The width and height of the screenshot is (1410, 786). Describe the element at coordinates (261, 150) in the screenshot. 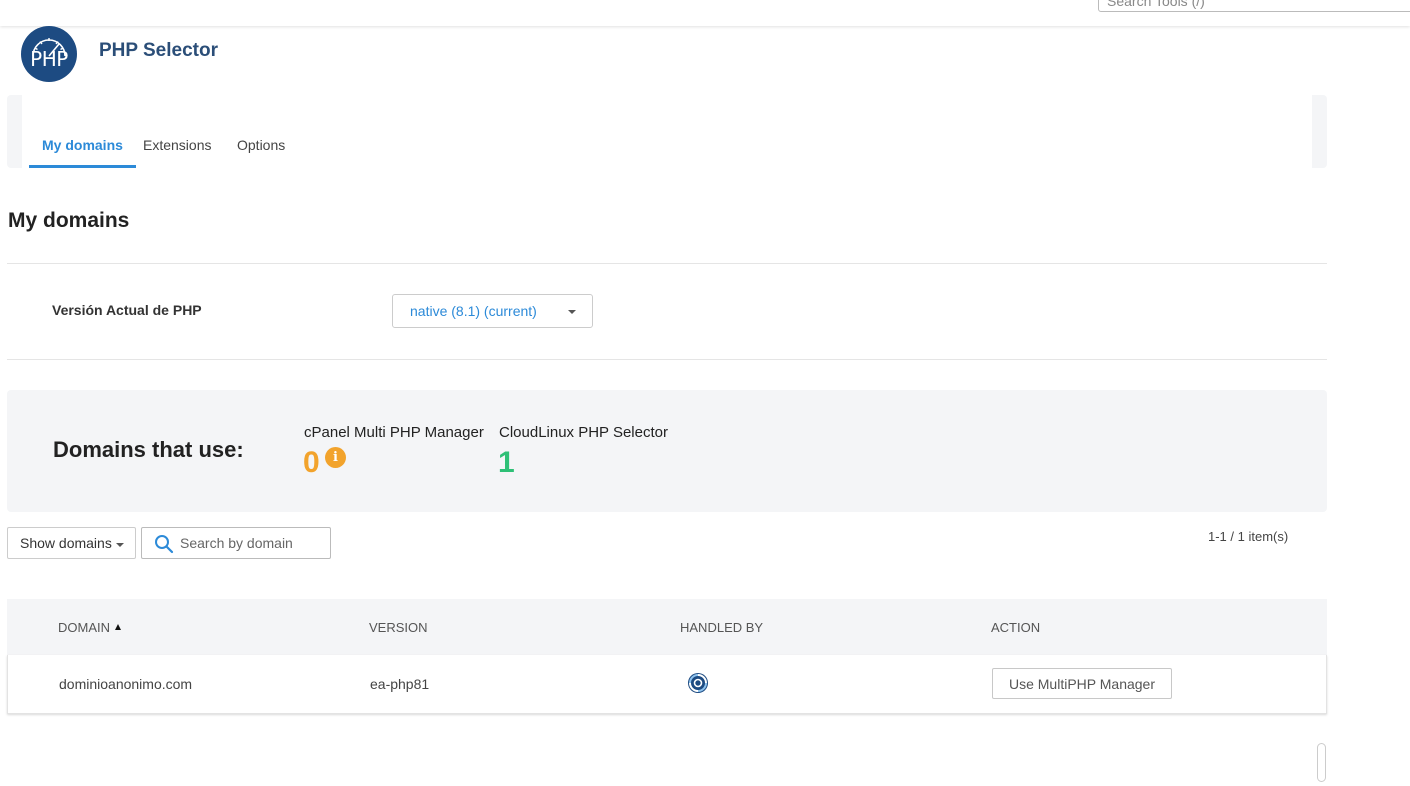

I see `tab-options: Options` at that location.